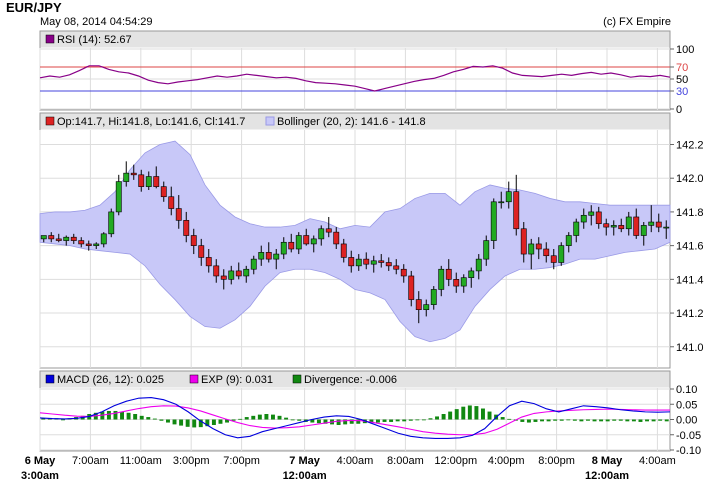  What do you see at coordinates (607, 461) in the screenshot?
I see `x-tick-label: 8 May` at bounding box center [607, 461].